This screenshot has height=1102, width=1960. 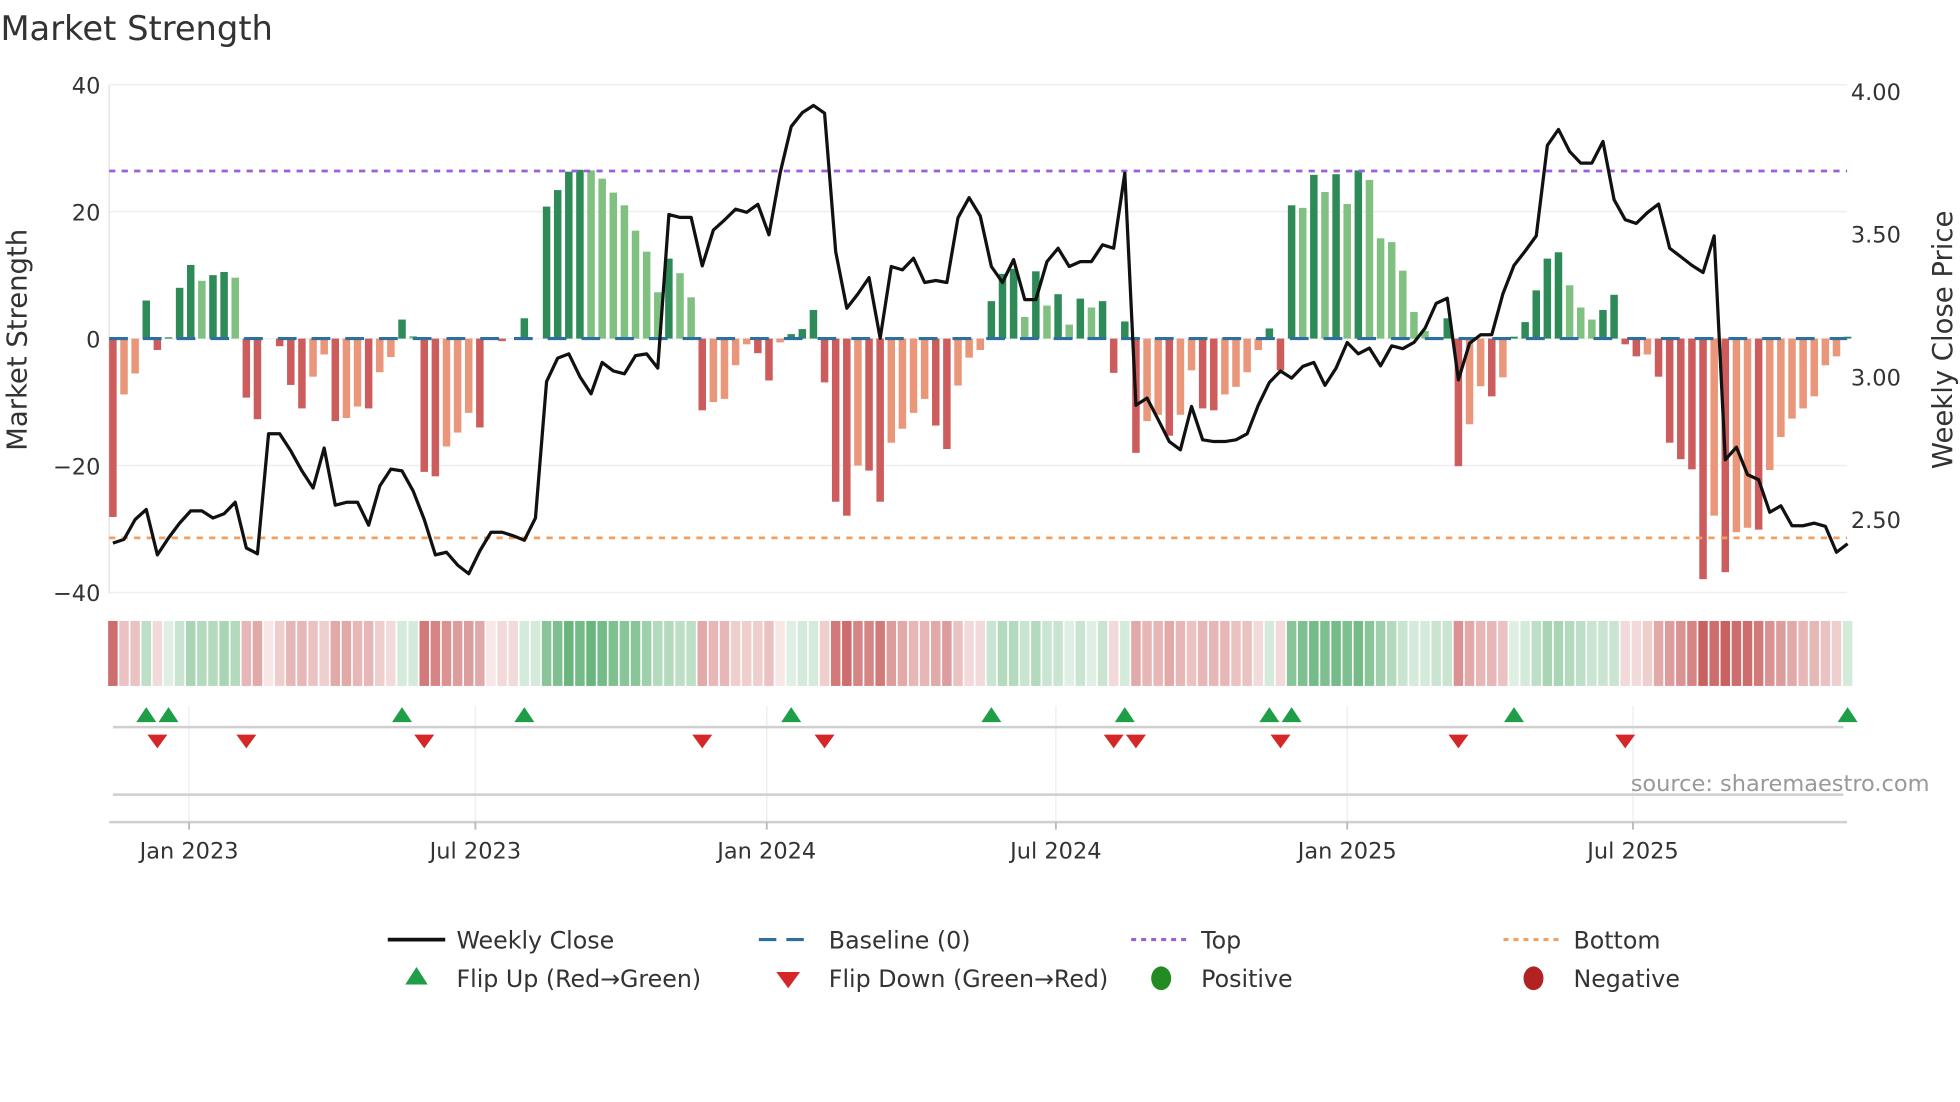 What do you see at coordinates (1582, 940) in the screenshot?
I see `legend-item-bottom: Bottom` at bounding box center [1582, 940].